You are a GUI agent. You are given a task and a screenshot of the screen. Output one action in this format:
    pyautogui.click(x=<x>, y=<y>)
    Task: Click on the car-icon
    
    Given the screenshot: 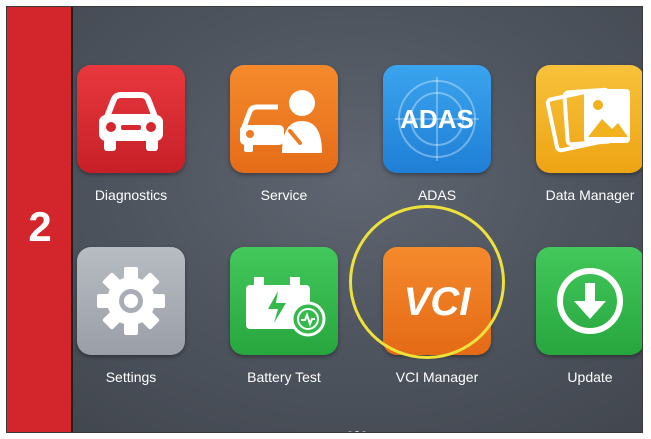 What is the action you would take?
    pyautogui.click(x=131, y=119)
    